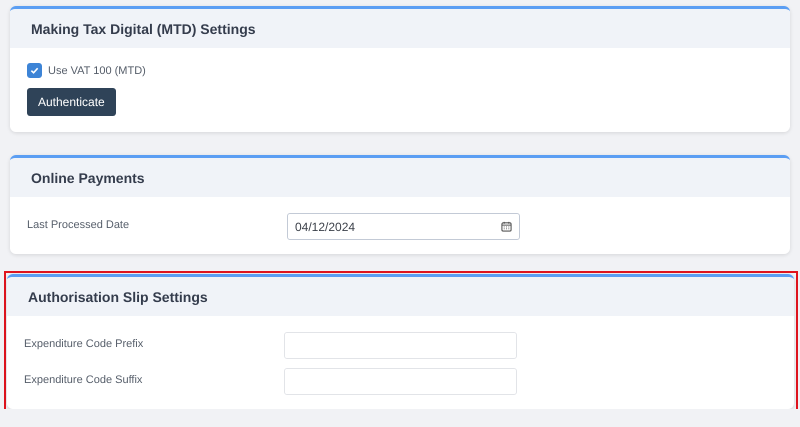 This screenshot has width=800, height=427. What do you see at coordinates (118, 296) in the screenshot?
I see `card-title: Authorisation Slip Settings` at bounding box center [118, 296].